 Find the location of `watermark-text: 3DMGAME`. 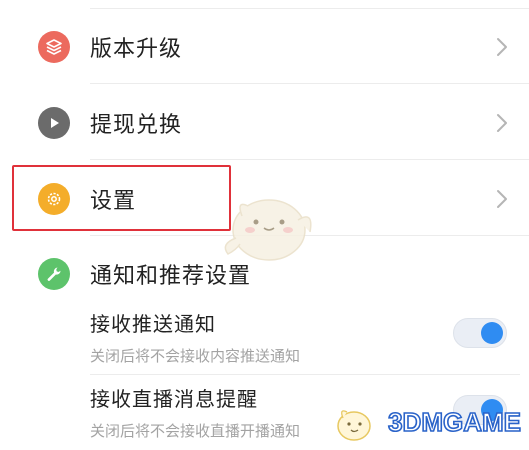

watermark-text: 3DMGAME is located at coordinates (454, 422).